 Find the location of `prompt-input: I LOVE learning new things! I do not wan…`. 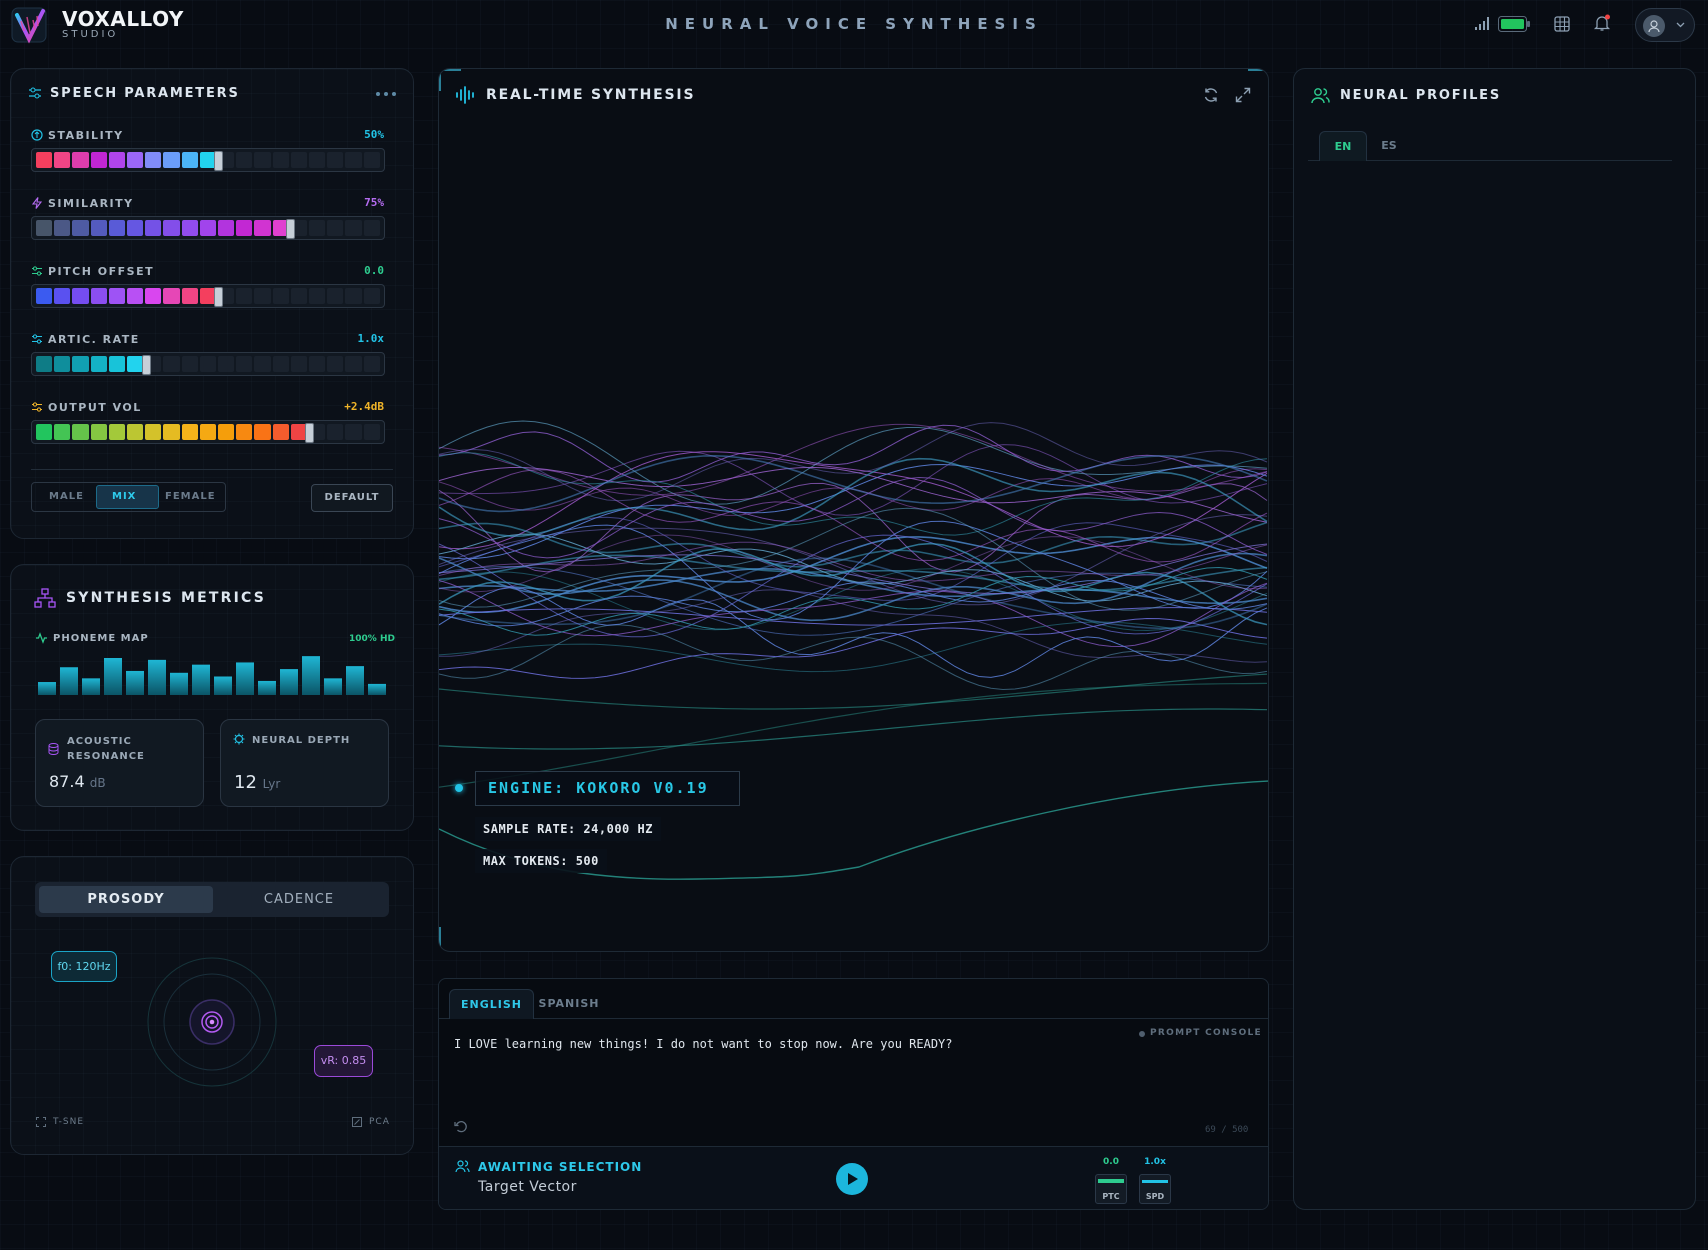

prompt-input: I LOVE learning new things! I do not wan… is located at coordinates (703, 1044).